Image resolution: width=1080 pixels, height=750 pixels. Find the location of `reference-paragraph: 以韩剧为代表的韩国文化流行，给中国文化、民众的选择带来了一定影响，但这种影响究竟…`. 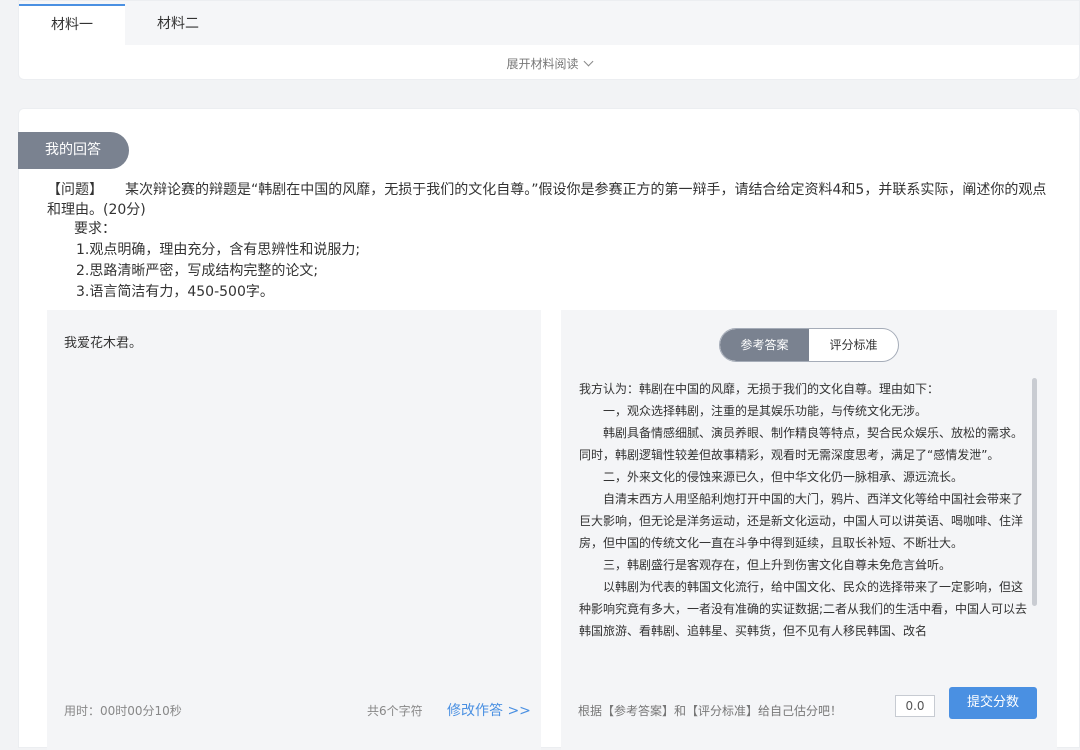

reference-paragraph: 以韩剧为代表的韩国文化流行，给中国文化、民众的选择带来了一定影响，但这种影响究竟… is located at coordinates (803, 609).